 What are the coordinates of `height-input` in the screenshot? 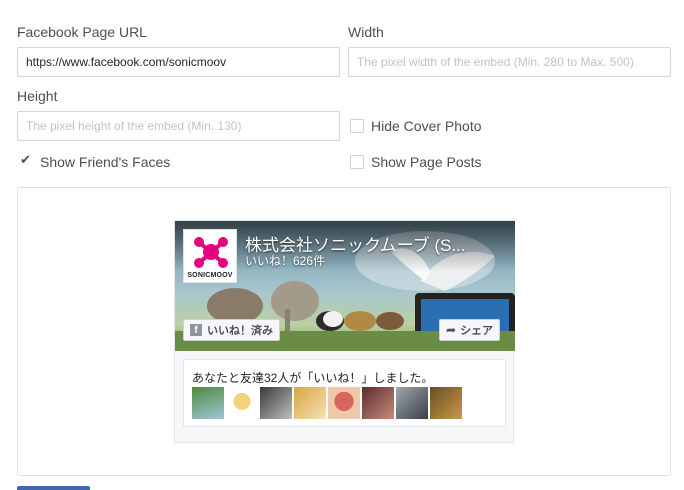 It's located at (178, 126).